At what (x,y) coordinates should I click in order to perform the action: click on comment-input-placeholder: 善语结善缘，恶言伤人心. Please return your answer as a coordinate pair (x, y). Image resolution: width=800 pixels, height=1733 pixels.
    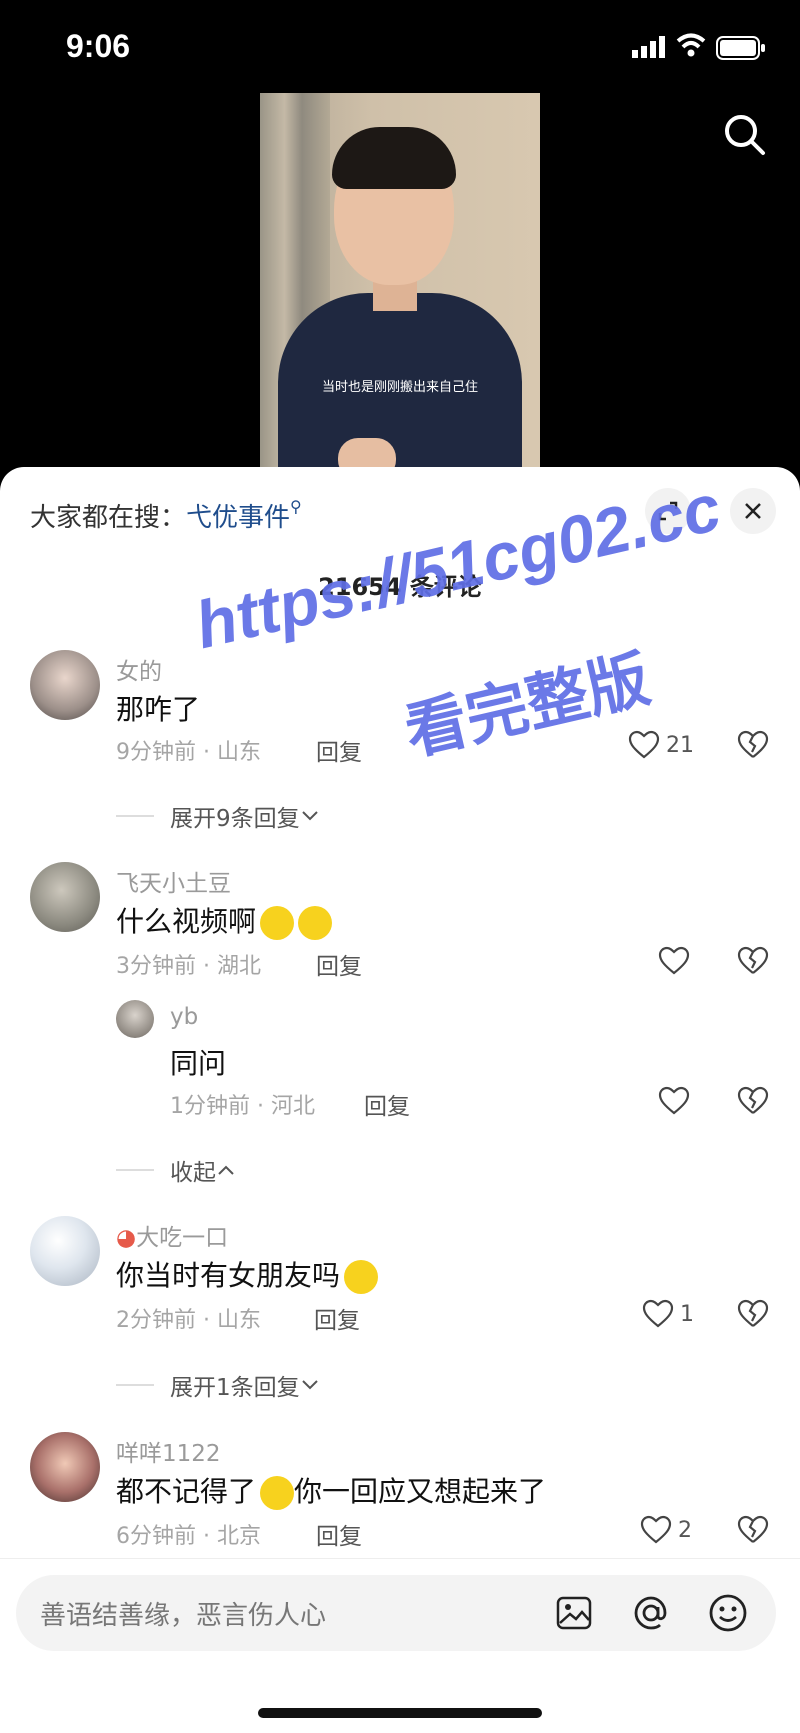
    Looking at the image, I should click on (183, 1616).